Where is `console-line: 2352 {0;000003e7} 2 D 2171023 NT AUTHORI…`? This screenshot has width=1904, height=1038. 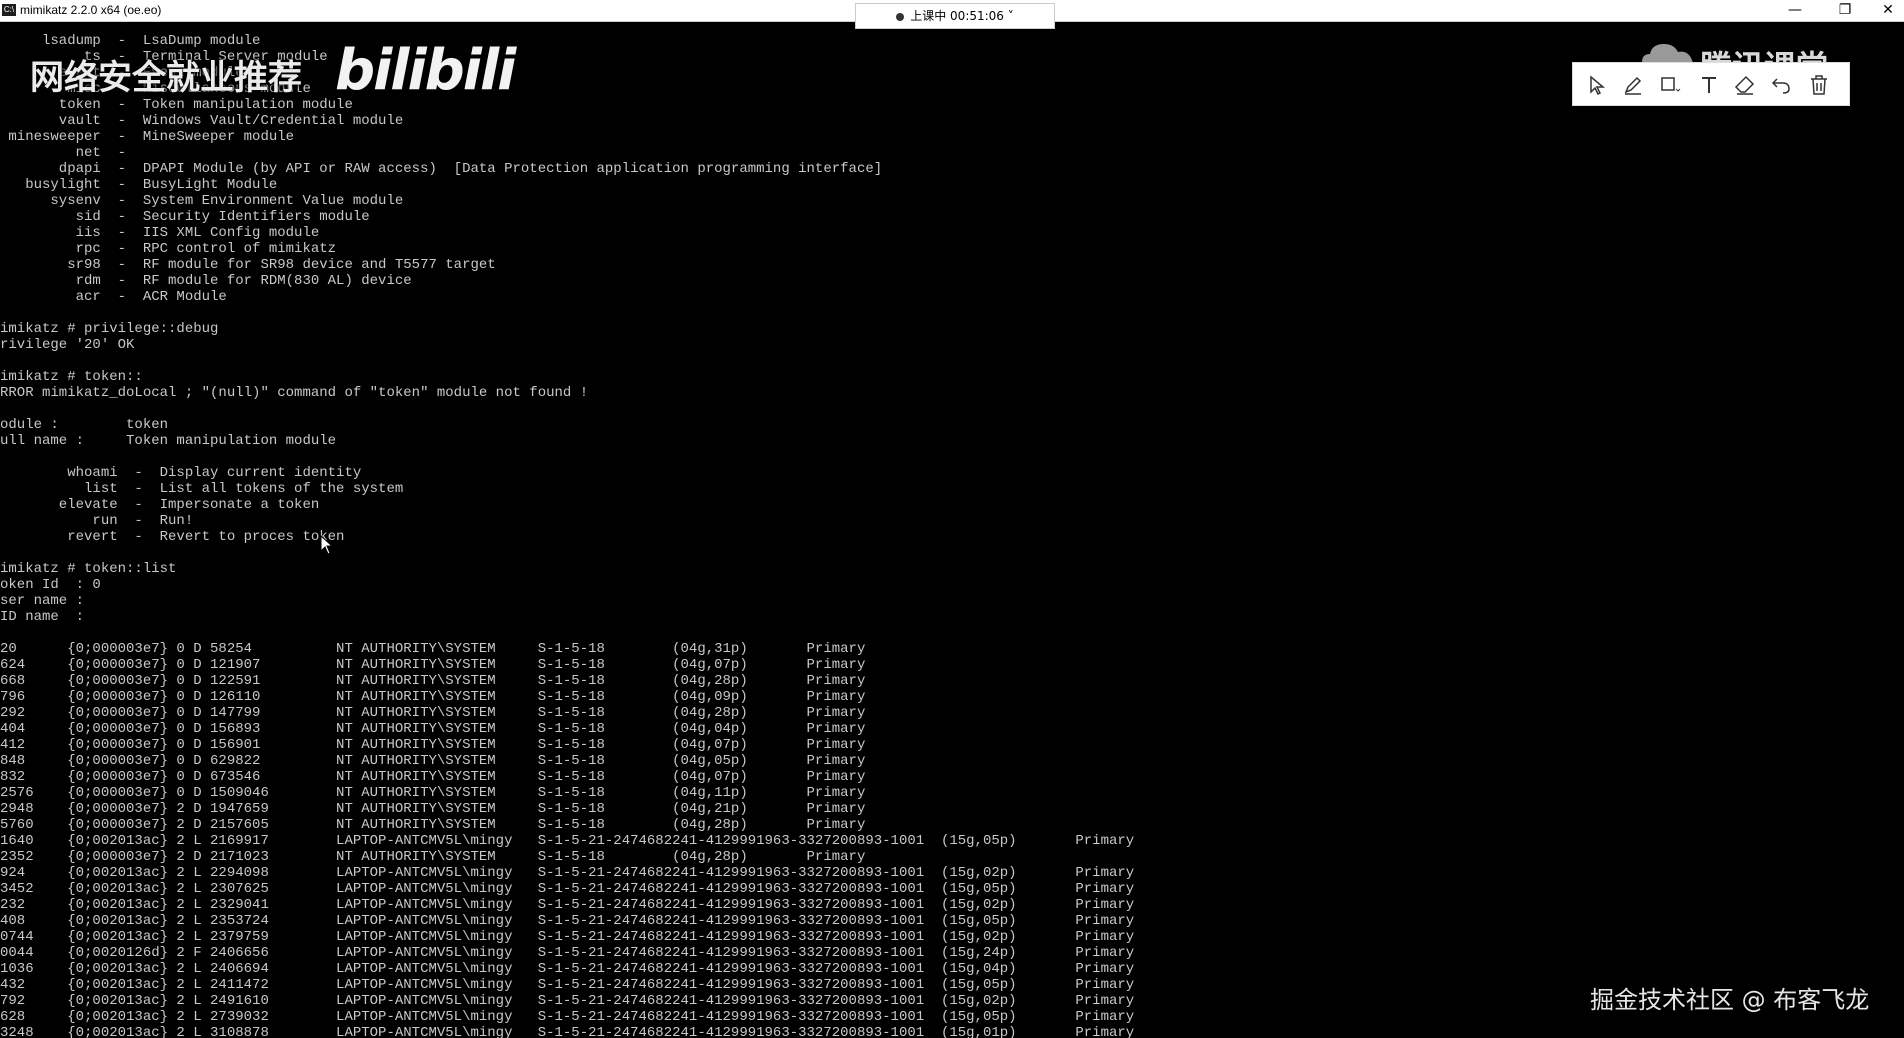
console-line: 2352 {0;000003e7} 2 D 2171023 NT AUTHORI… is located at coordinates (433, 857).